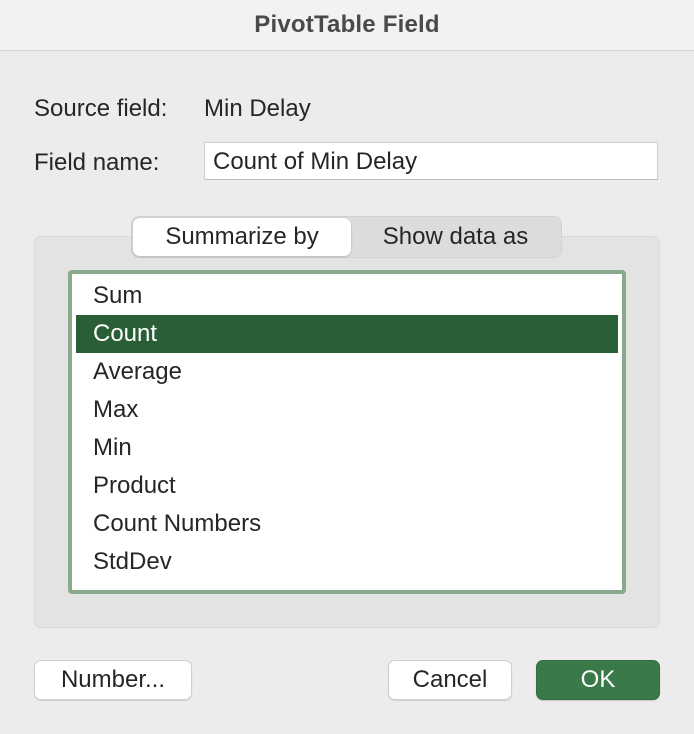  Describe the element at coordinates (598, 680) in the screenshot. I see `ok-button: OK` at that location.